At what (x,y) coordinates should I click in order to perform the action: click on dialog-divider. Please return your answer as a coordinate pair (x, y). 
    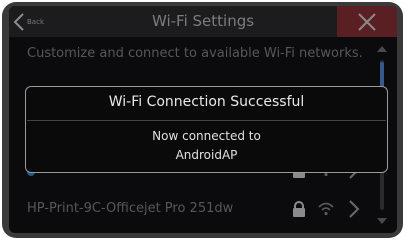
    Looking at the image, I should click on (206, 120).